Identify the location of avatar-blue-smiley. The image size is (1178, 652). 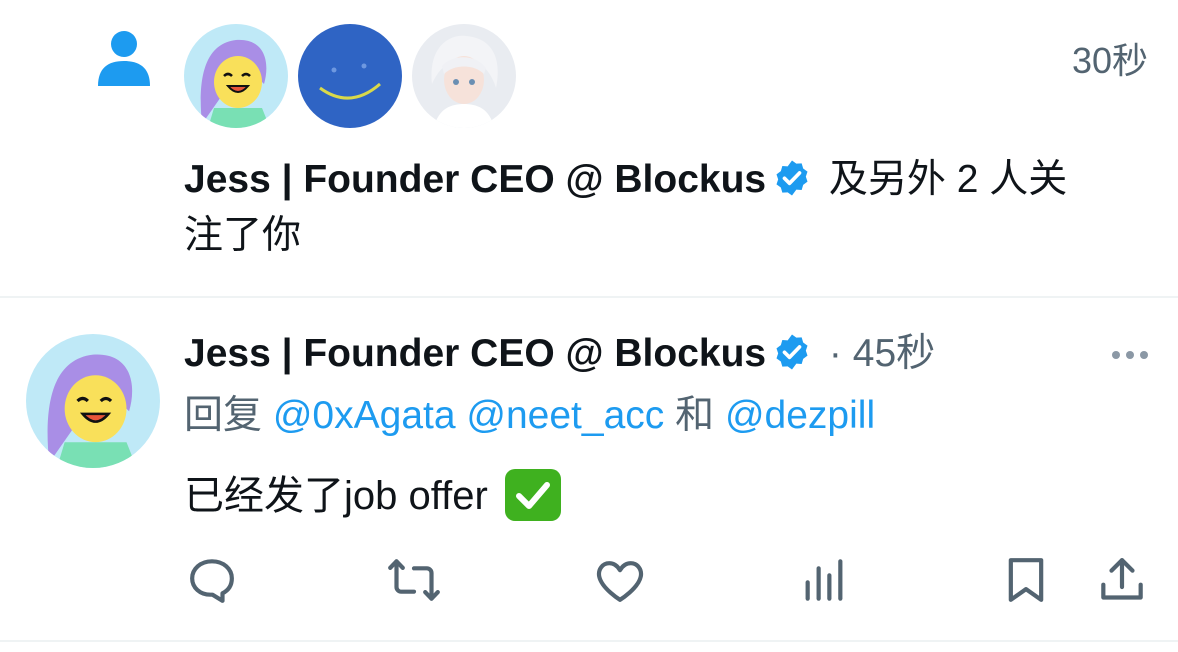
(350, 76).